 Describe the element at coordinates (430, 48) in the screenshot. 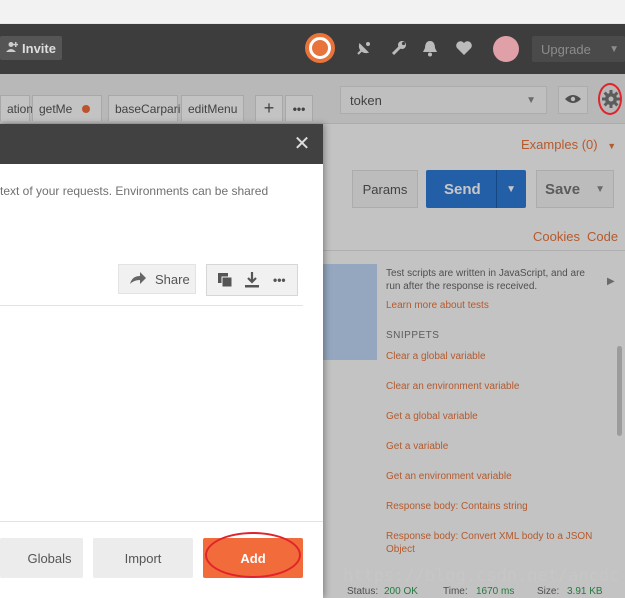

I see `bell-icon` at that location.